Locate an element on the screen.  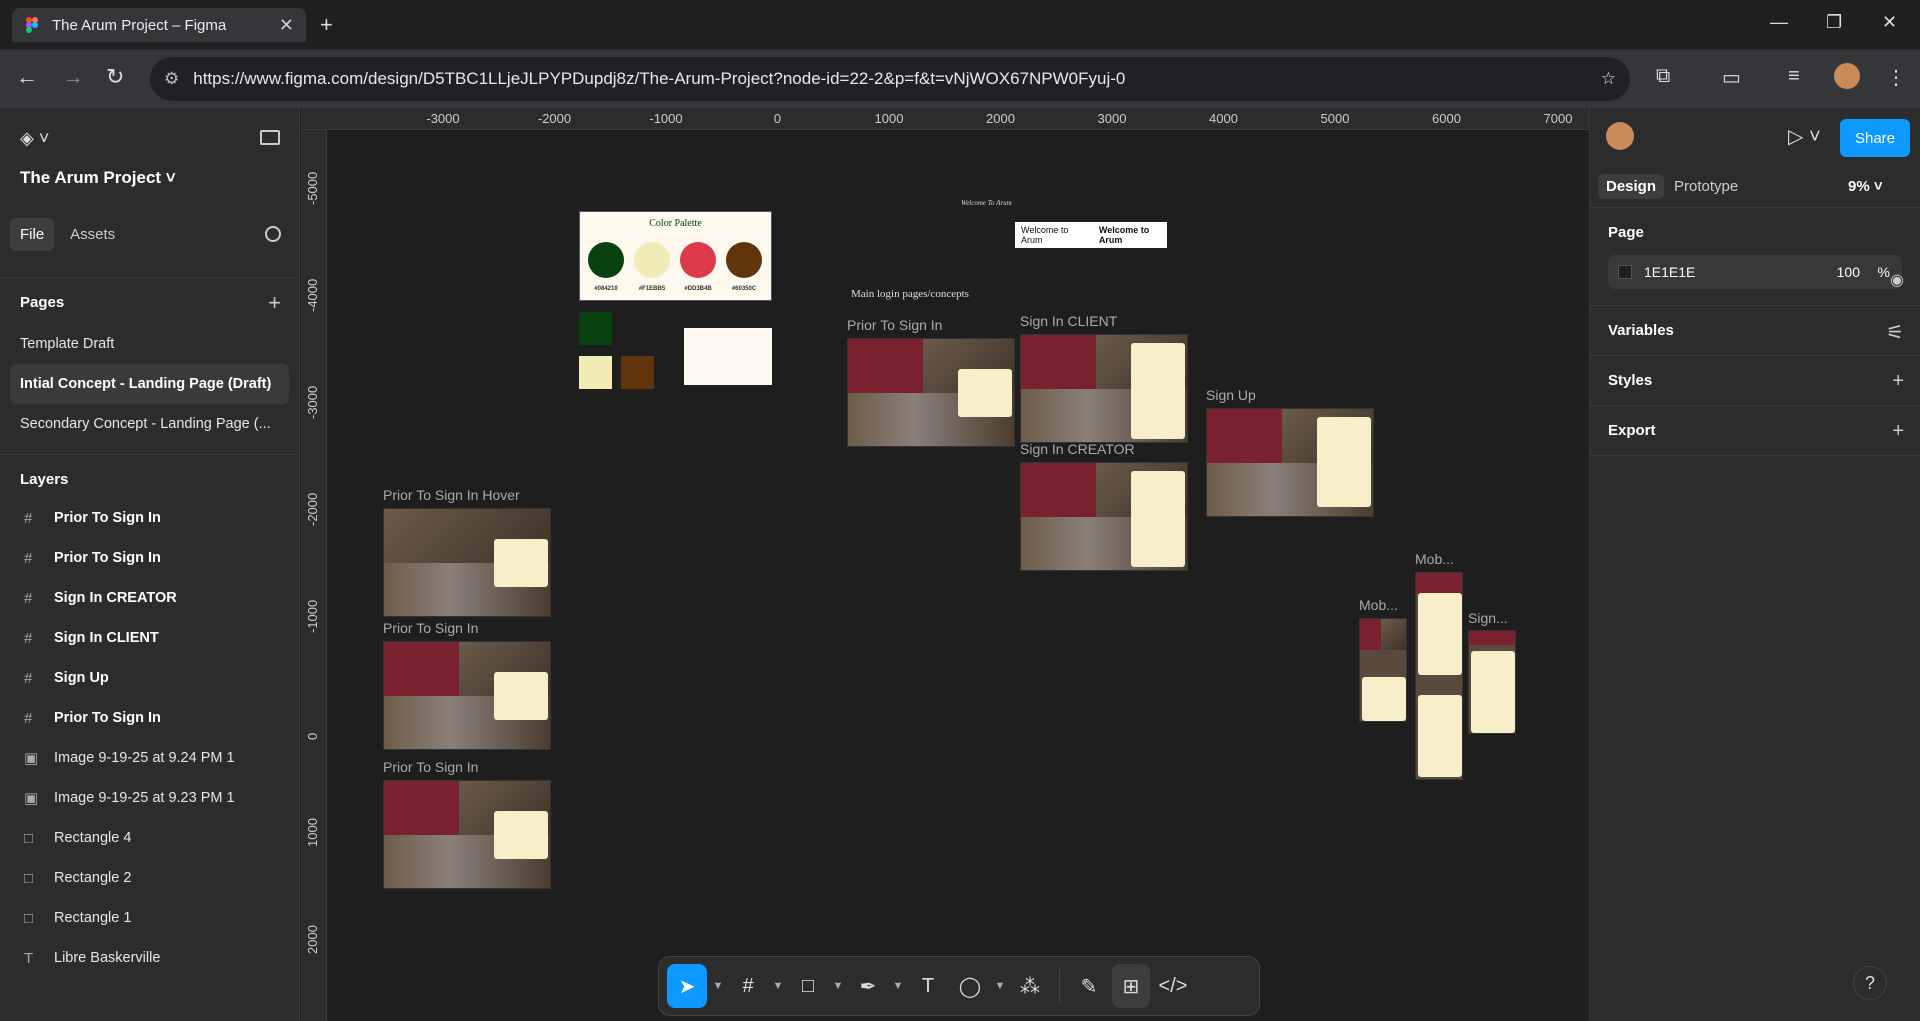
draw-mode-icon: ✎ is located at coordinates (1089, 986).